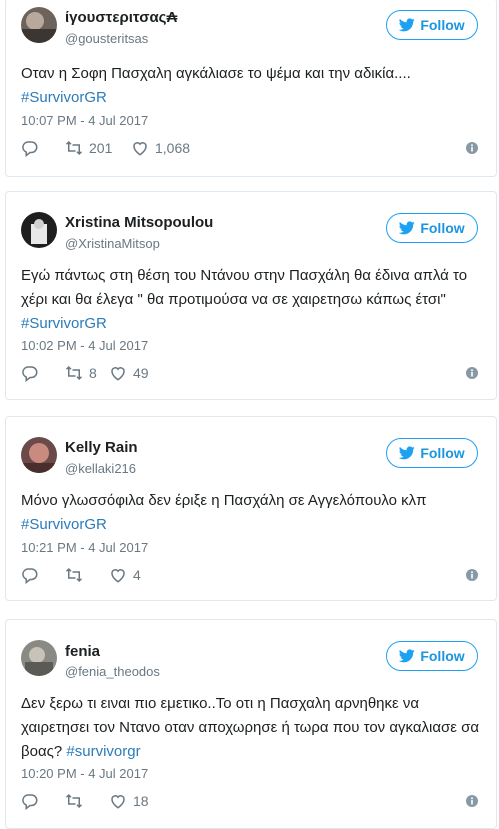 Image resolution: width=499 pixels, height=829 pixels. Describe the element at coordinates (121, 17) in the screenshot. I see `user-name: ίγουστεριτσας₳` at that location.